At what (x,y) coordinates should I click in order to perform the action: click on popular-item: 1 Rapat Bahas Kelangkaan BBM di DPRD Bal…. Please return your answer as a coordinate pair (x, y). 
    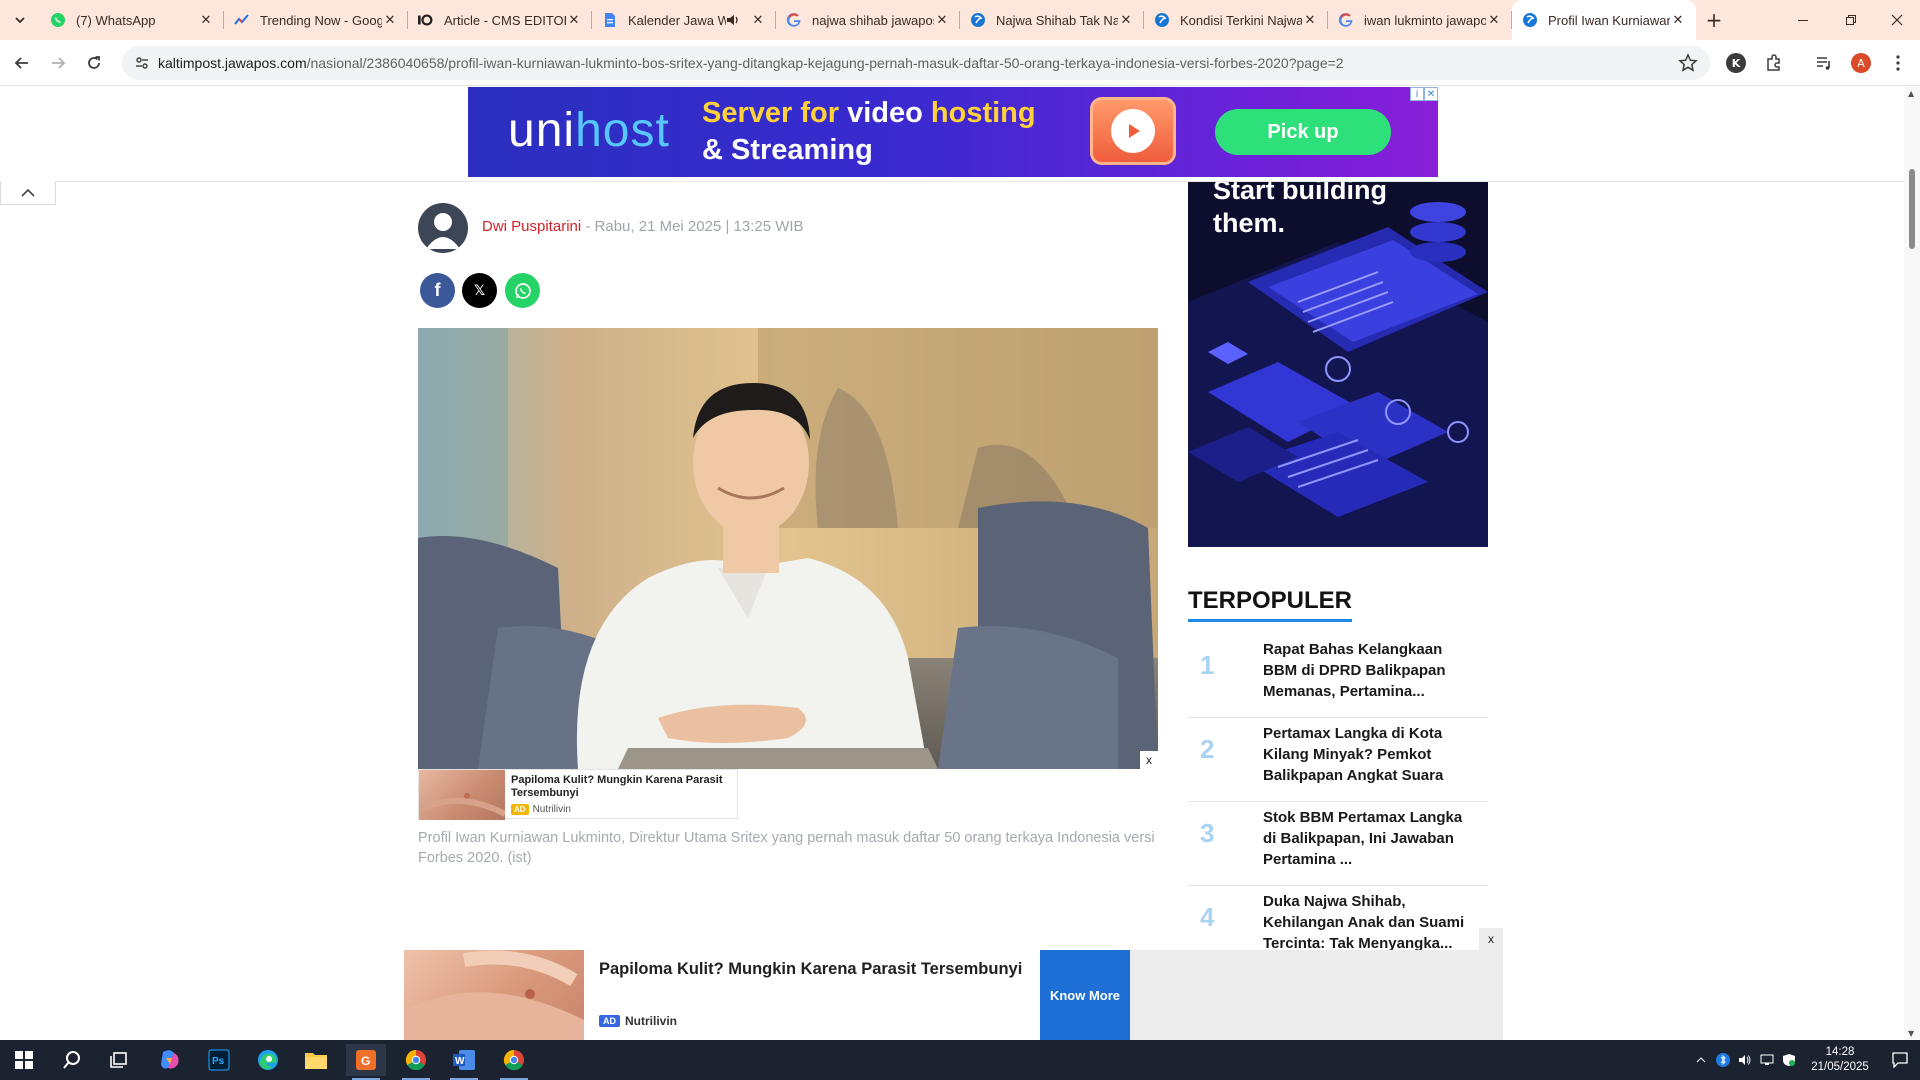
    Looking at the image, I should click on (1338, 676).